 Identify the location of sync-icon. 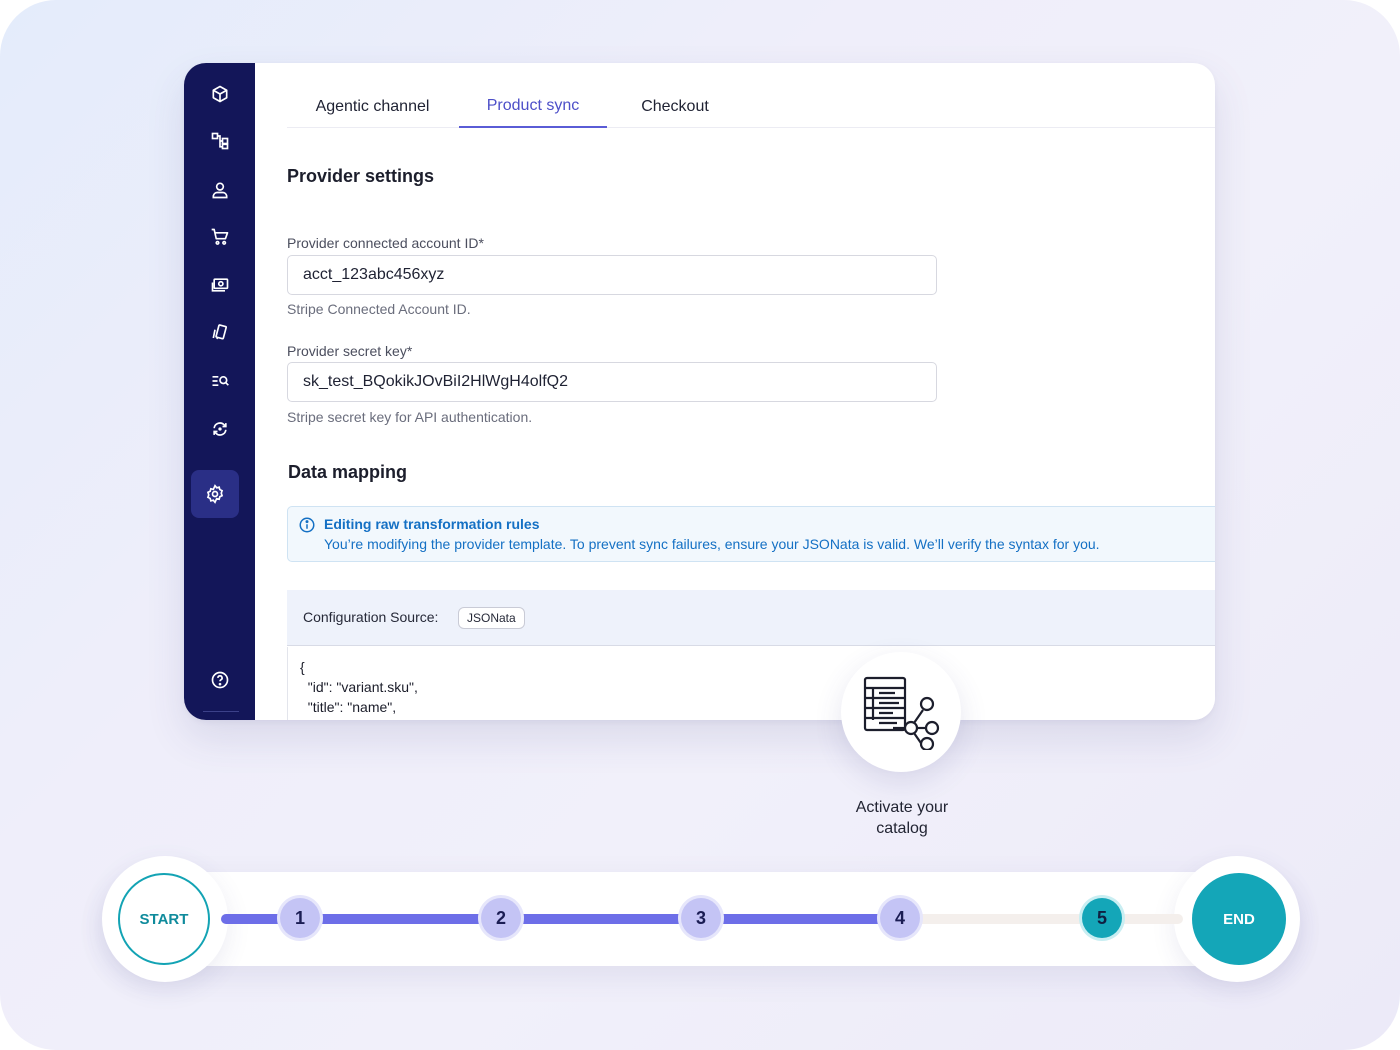
(220, 429).